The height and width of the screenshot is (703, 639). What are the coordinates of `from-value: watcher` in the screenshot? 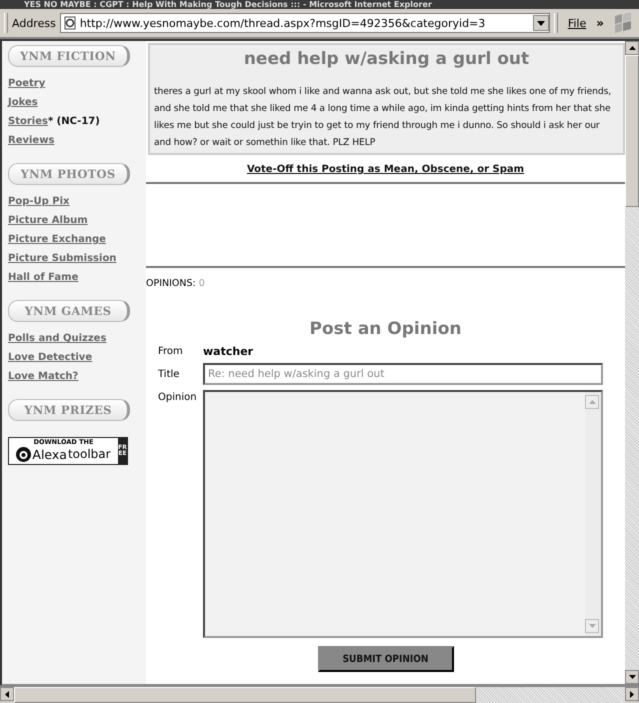 It's located at (228, 351).